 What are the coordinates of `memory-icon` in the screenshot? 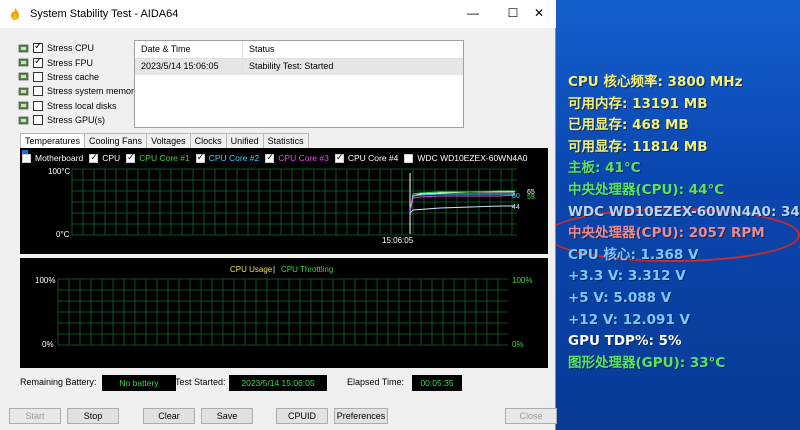 It's located at (23, 91).